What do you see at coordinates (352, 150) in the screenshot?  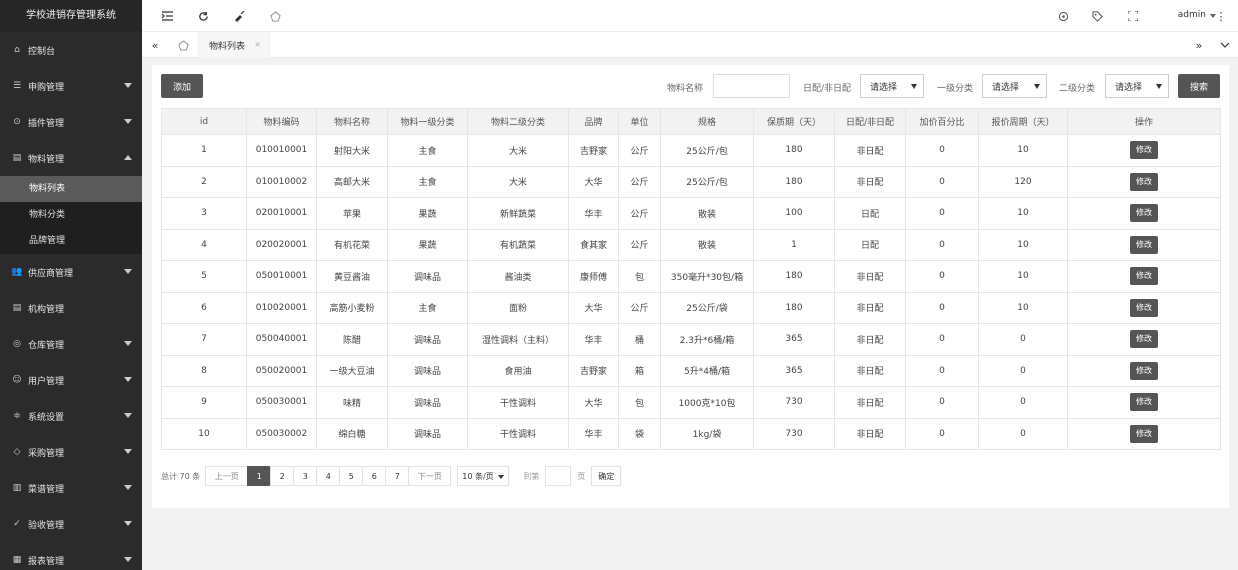 I see `table-cell: 射阳大米` at bounding box center [352, 150].